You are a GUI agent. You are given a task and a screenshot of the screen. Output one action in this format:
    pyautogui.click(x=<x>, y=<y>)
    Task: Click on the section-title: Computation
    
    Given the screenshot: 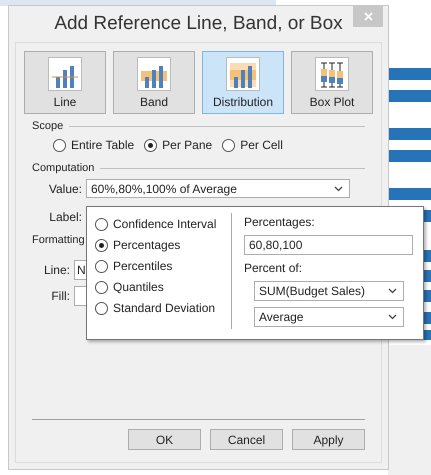 What is the action you would take?
    pyautogui.click(x=63, y=168)
    